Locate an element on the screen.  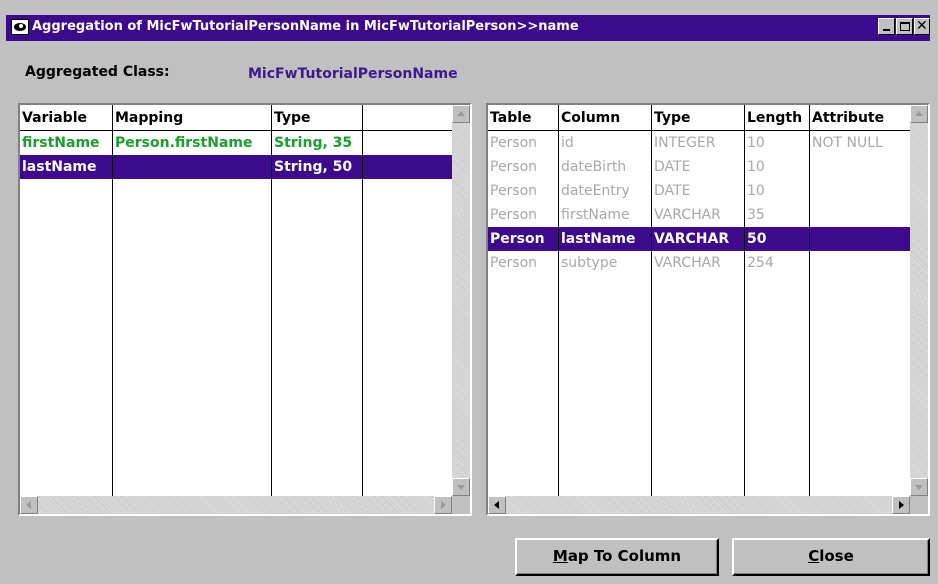
cell-attribute: NOT NULL is located at coordinates (847, 143).